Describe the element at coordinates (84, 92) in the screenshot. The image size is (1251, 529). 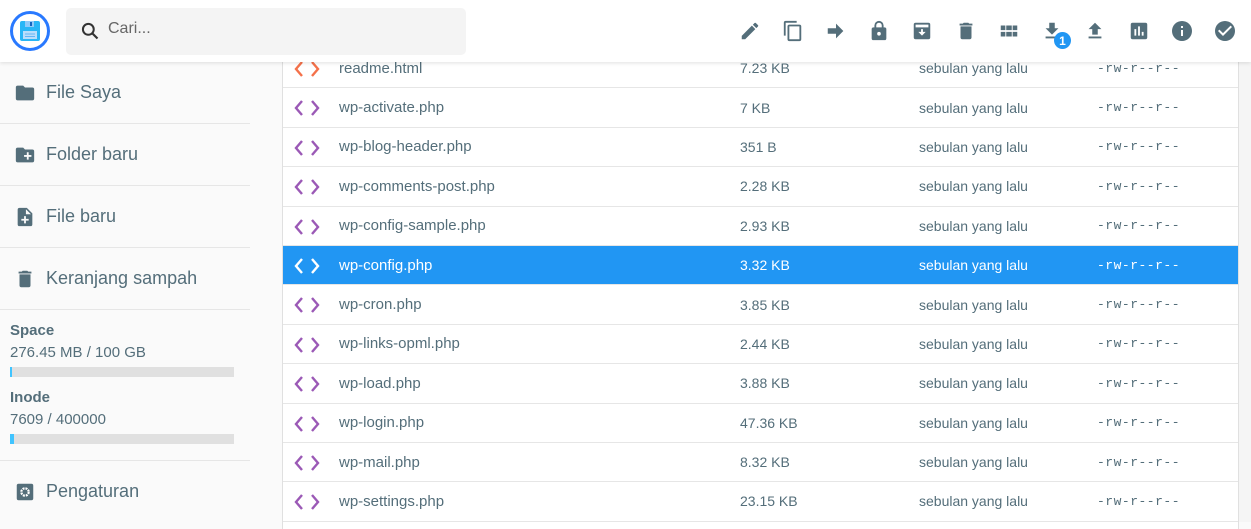
I see `sidebar-item-label: File Saya` at that location.